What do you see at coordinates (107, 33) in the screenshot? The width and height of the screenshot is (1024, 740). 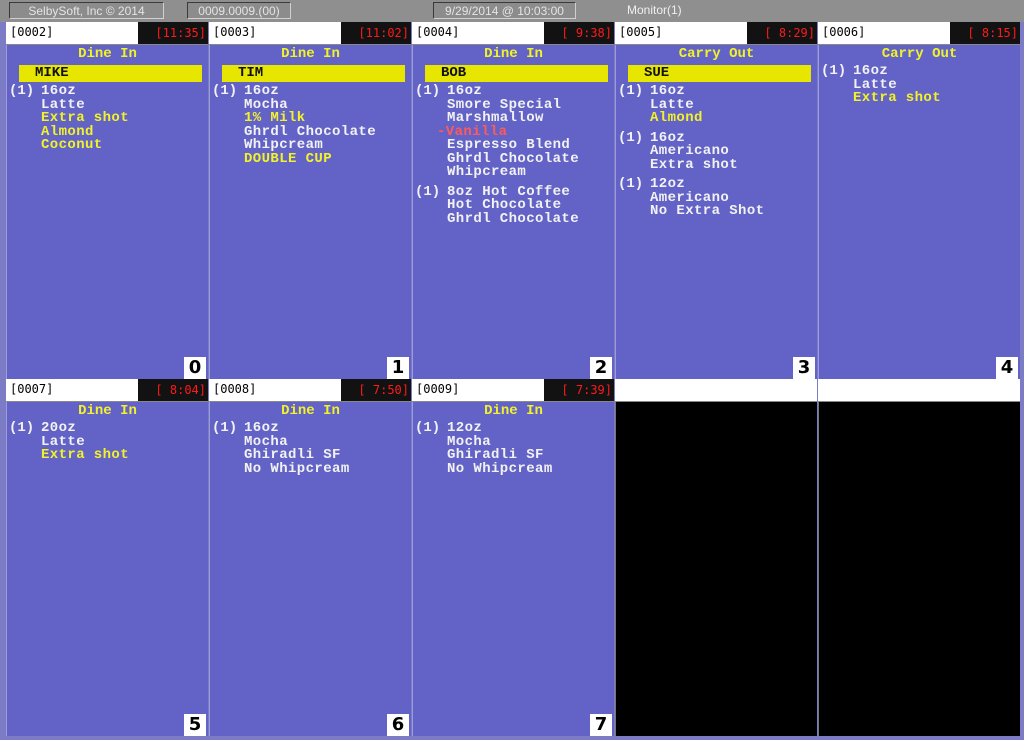 I see `ticket-header: [0002] [11:35]` at bounding box center [107, 33].